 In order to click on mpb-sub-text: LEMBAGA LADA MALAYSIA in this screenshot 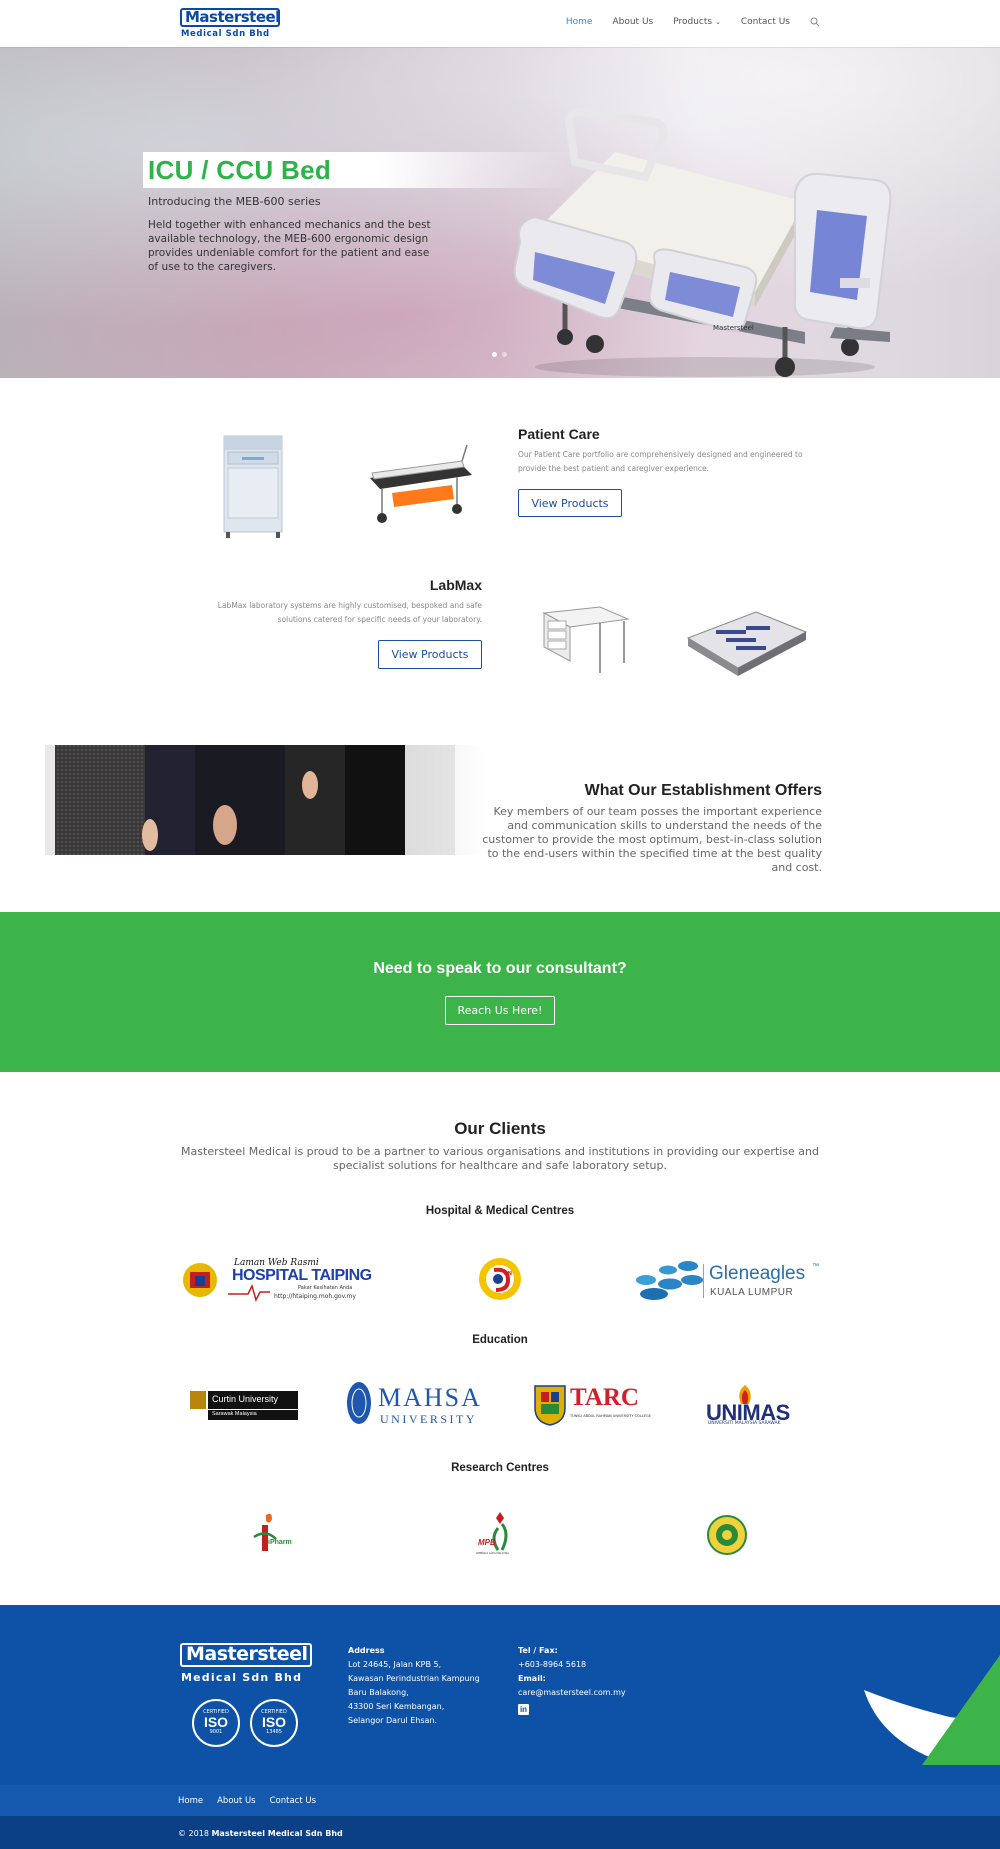, I will do `click(492, 1553)`.